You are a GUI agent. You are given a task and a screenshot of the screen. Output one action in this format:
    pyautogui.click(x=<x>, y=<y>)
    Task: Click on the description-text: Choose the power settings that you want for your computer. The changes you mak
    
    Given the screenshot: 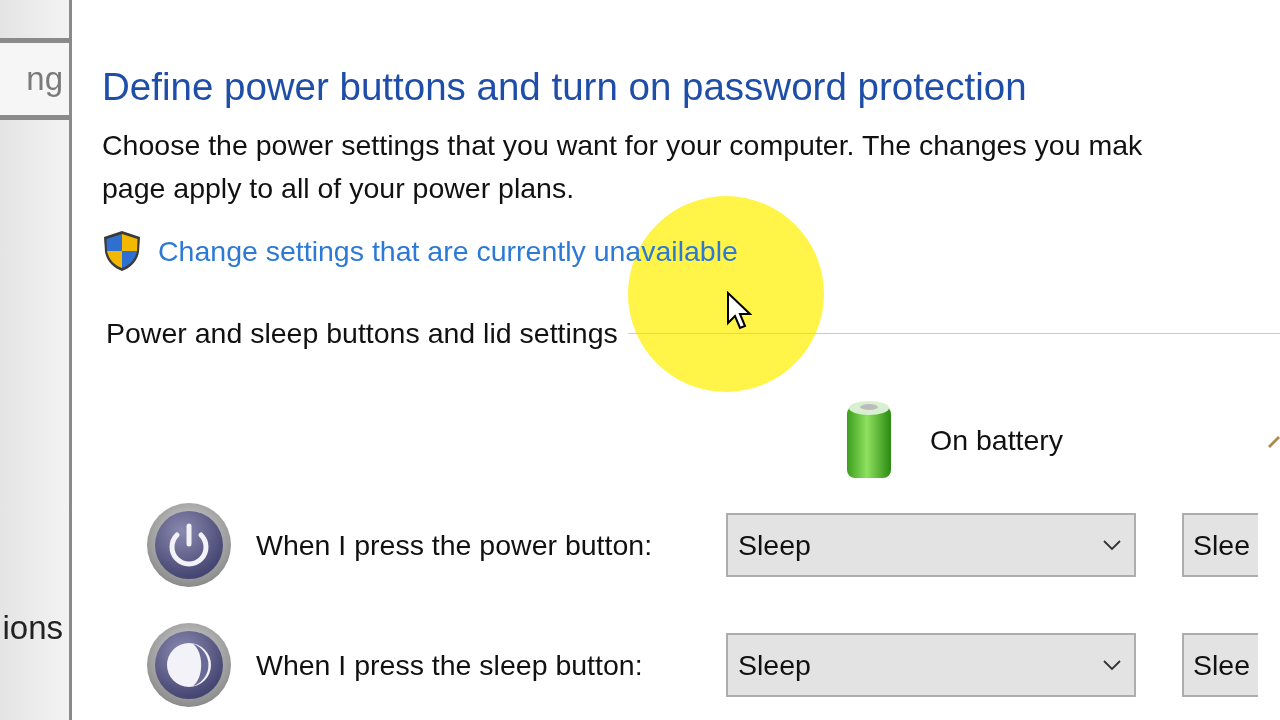 What is the action you would take?
    pyautogui.click(x=623, y=145)
    